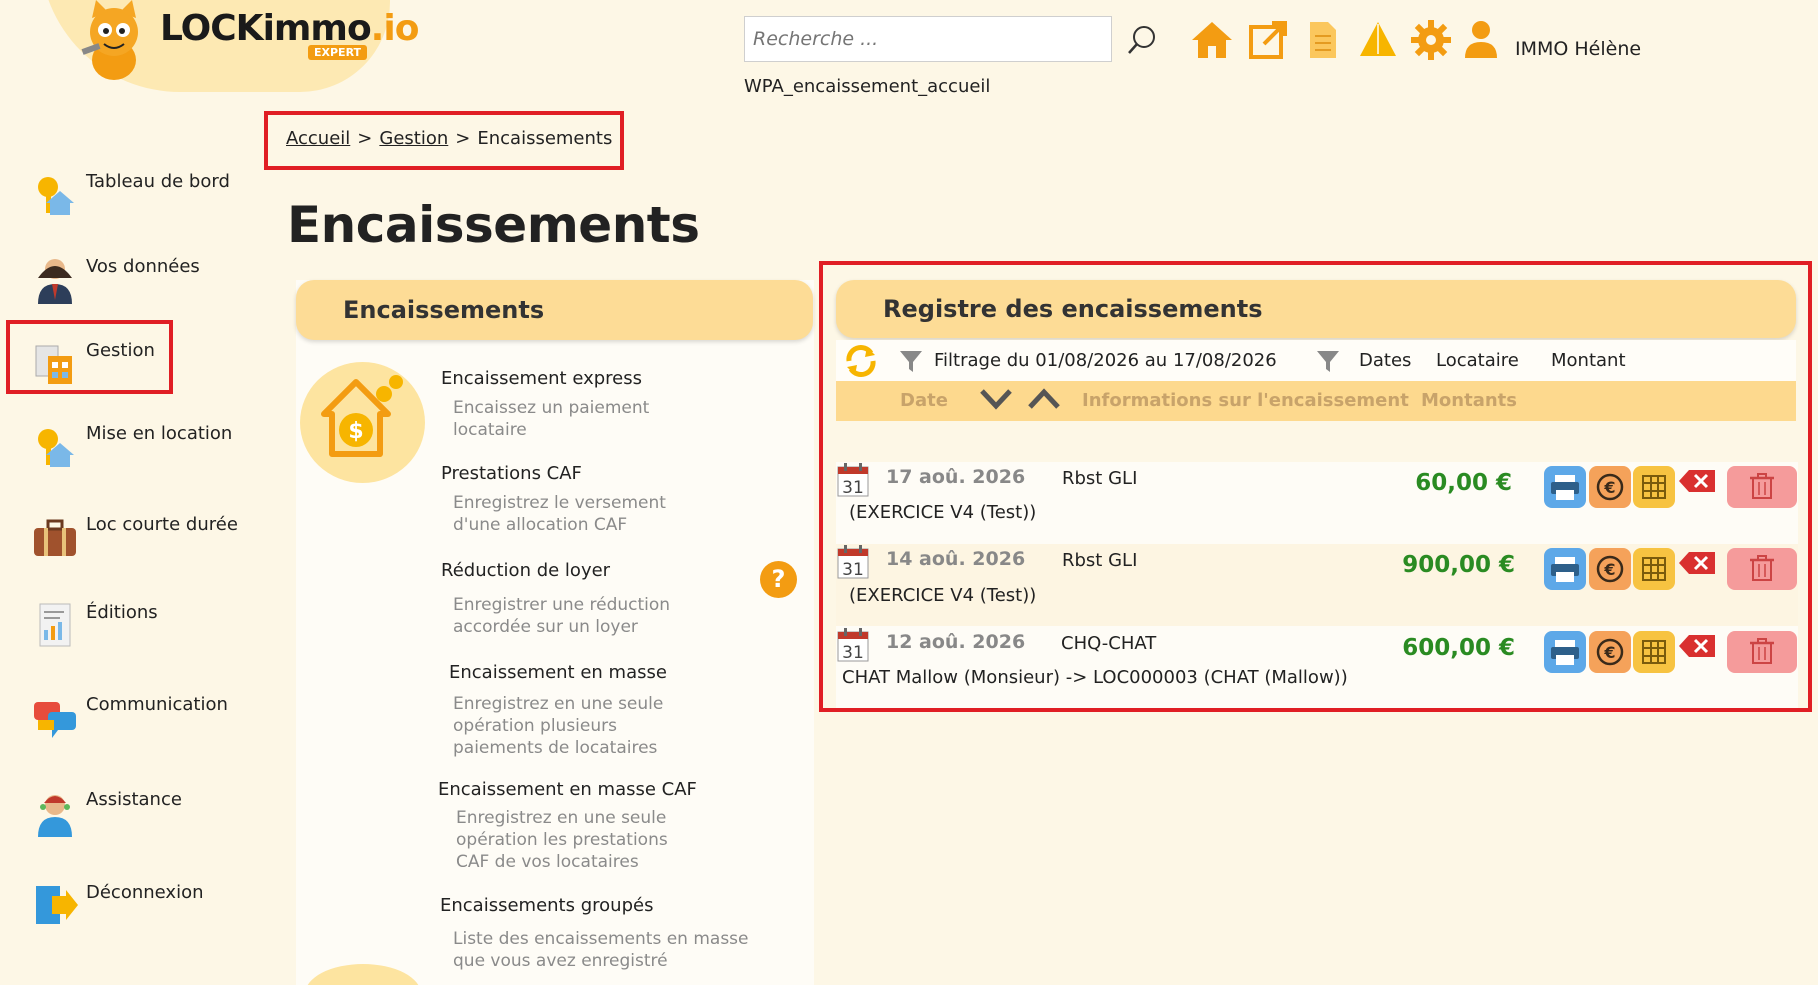 This screenshot has width=1818, height=985. I want to click on sort-descending-icon, so click(996, 399).